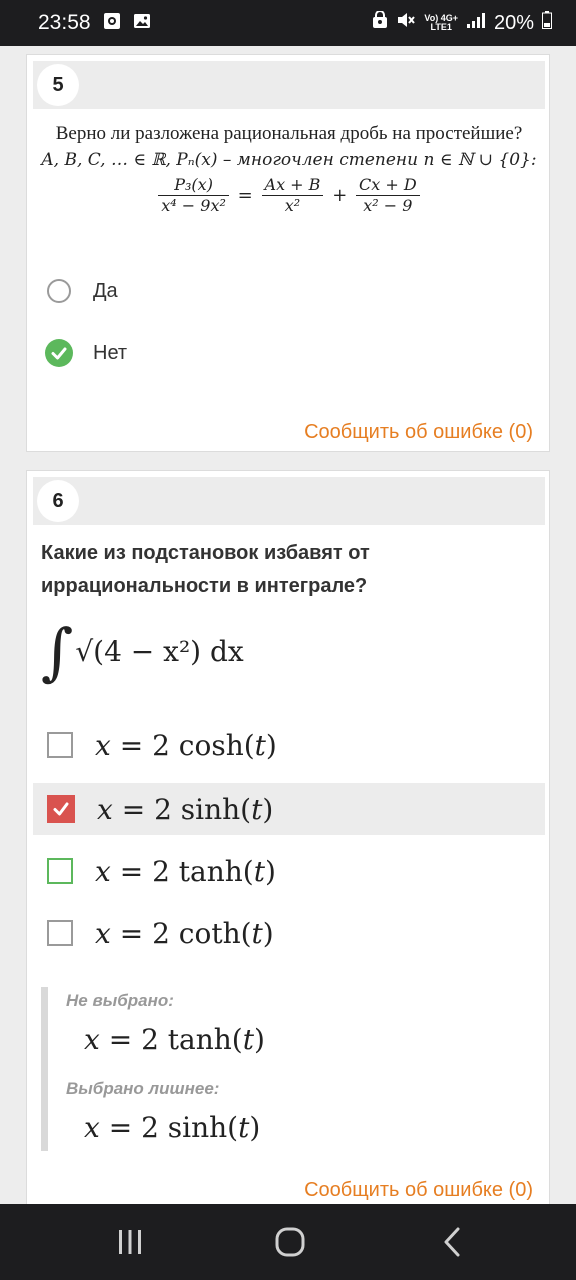 This screenshot has width=576, height=1280. What do you see at coordinates (388, 205) in the screenshot?
I see `rhs2-denominator: x² − 9` at bounding box center [388, 205].